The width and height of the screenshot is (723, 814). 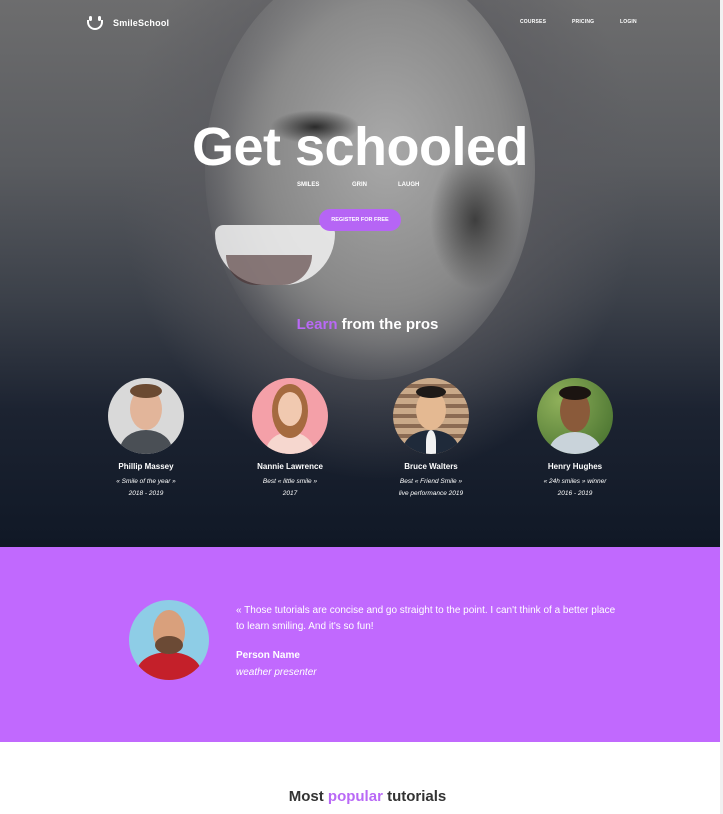 What do you see at coordinates (146, 466) in the screenshot?
I see `pro-name: Phillip Massey` at bounding box center [146, 466].